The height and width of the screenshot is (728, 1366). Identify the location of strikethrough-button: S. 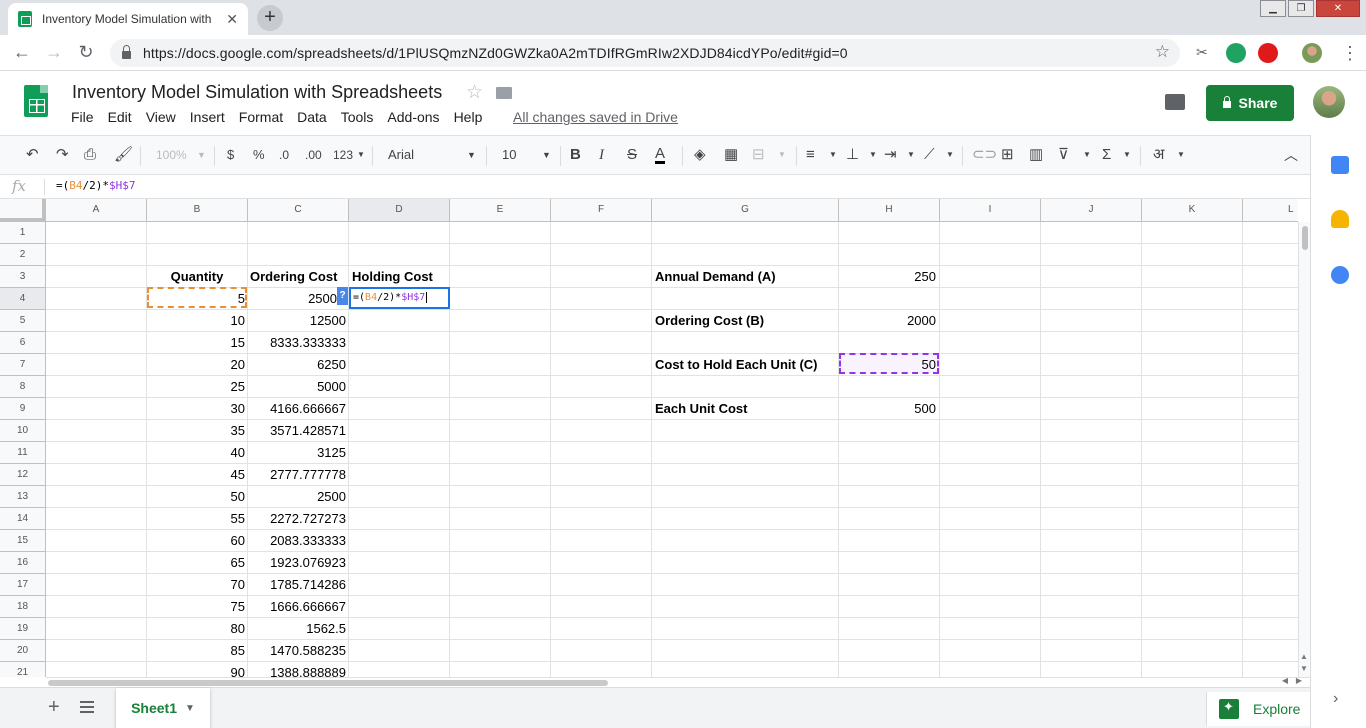
(632, 155).